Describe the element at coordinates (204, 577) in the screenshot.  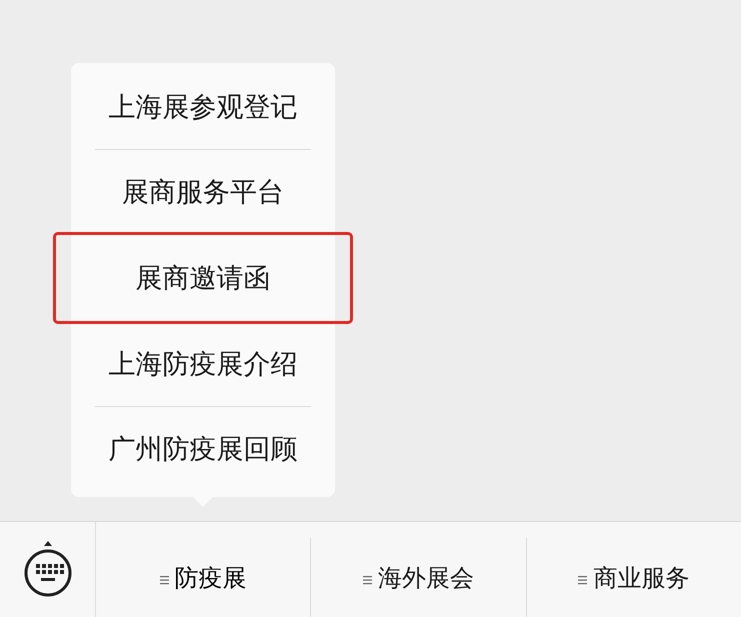
I see `menu-tab: 防疫展` at that location.